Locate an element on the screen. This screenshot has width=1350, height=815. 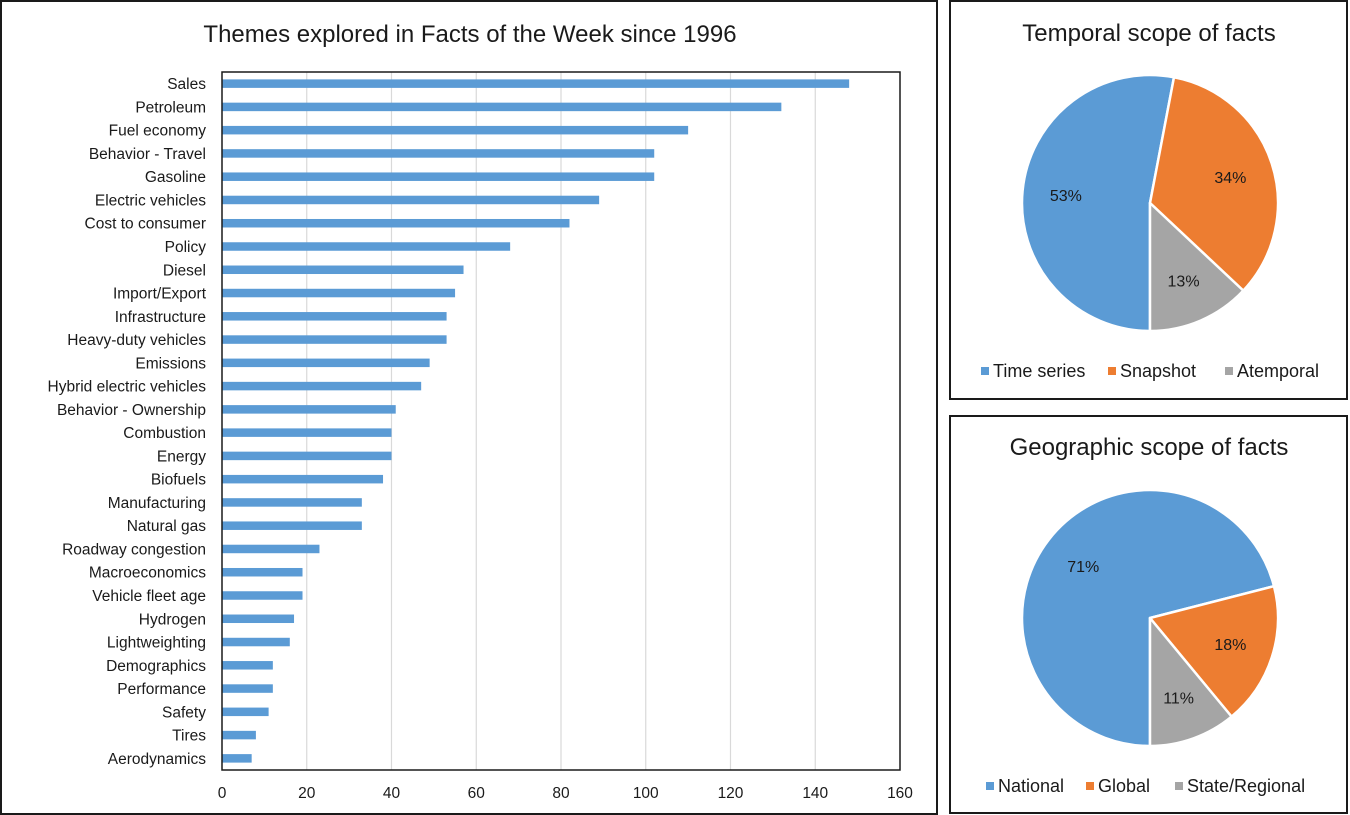
category-label: Electric vehicles is located at coordinates (150, 200).